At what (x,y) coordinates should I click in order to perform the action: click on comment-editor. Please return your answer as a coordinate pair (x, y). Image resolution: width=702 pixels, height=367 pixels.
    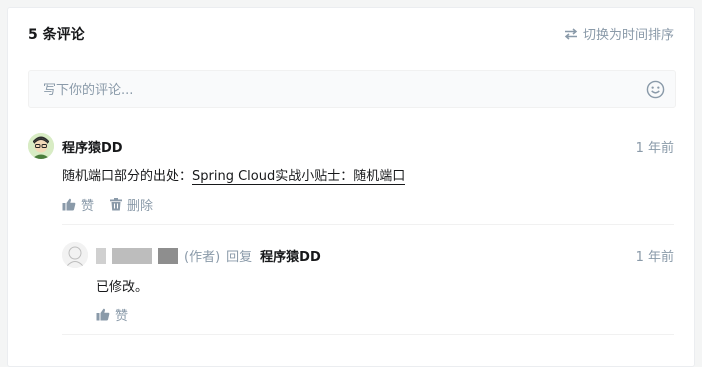
    Looking at the image, I should click on (352, 89).